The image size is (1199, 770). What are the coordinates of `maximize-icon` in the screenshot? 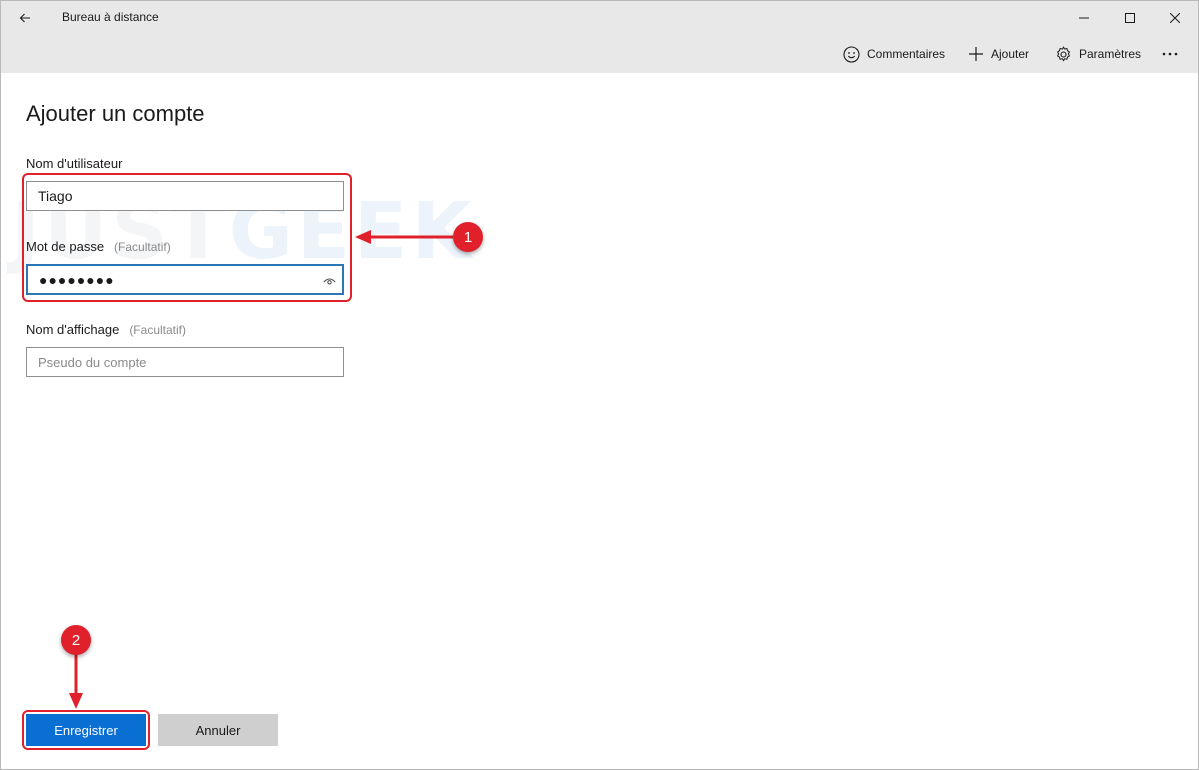 It's located at (1130, 18).